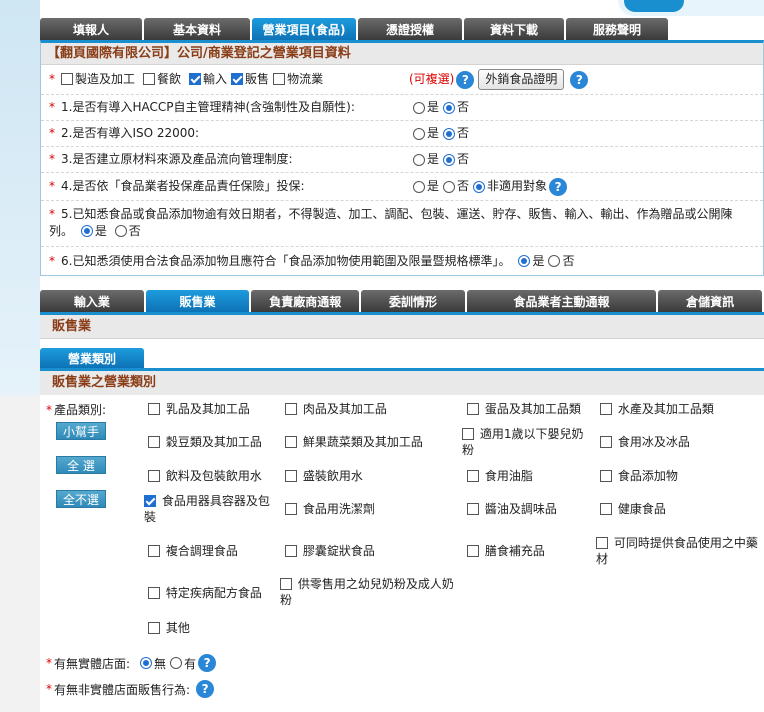 This screenshot has height=712, width=764. Describe the element at coordinates (193, 551) in the screenshot. I see `product-prepared-food: 複合調理食品` at that location.